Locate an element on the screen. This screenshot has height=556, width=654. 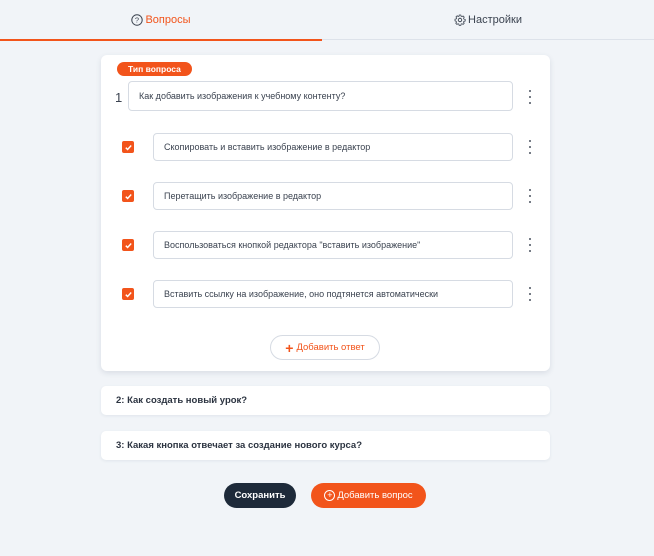
save-button: Сохранить is located at coordinates (260, 495).